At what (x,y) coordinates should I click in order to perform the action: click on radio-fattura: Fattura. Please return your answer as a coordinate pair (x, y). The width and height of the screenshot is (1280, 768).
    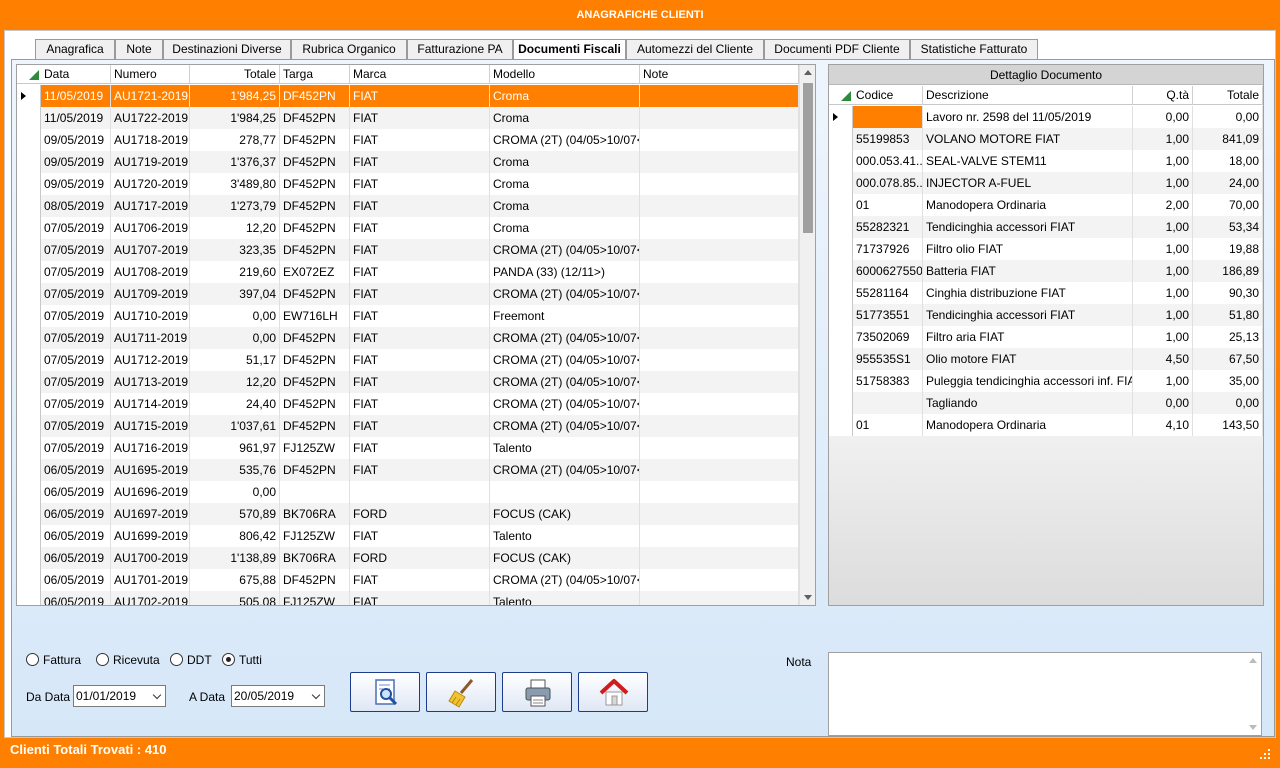
    Looking at the image, I should click on (53, 660).